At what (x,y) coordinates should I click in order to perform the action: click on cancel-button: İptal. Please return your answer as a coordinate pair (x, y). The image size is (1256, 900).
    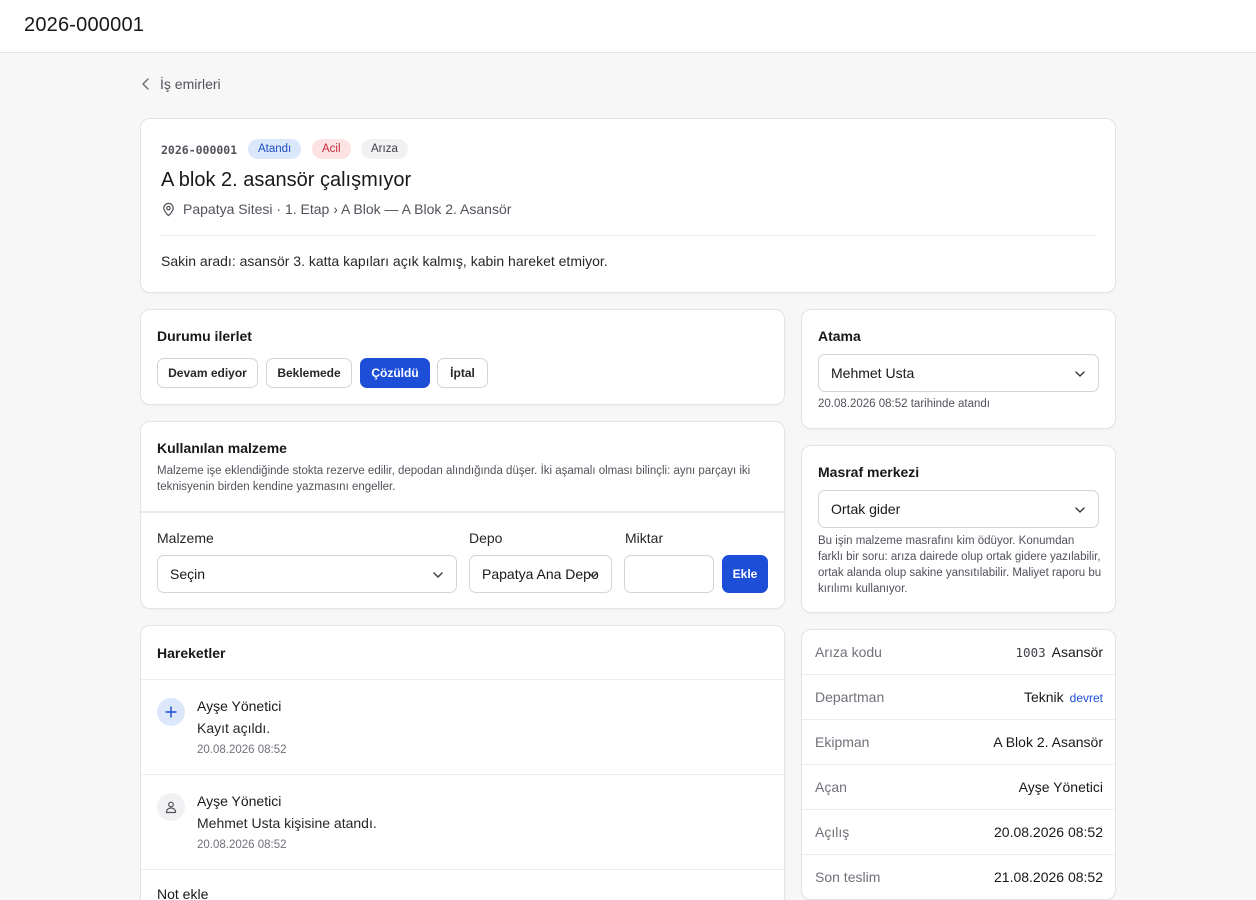
    Looking at the image, I should click on (462, 373).